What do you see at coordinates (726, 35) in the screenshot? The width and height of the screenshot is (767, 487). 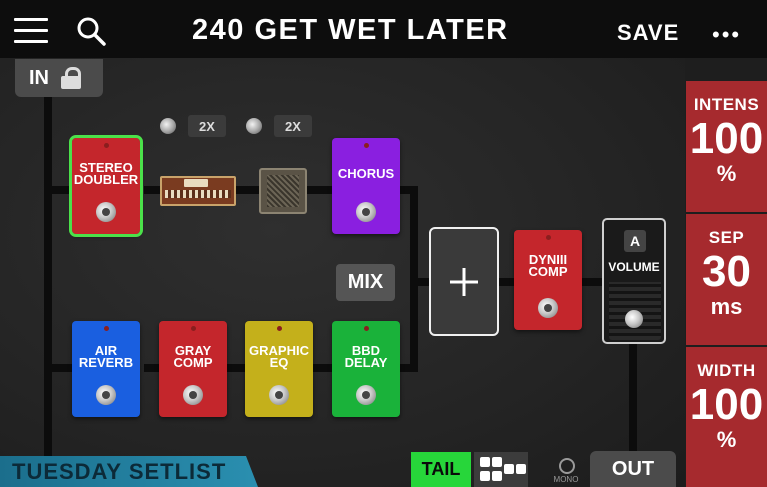 I see `more-options-button: •••` at bounding box center [726, 35].